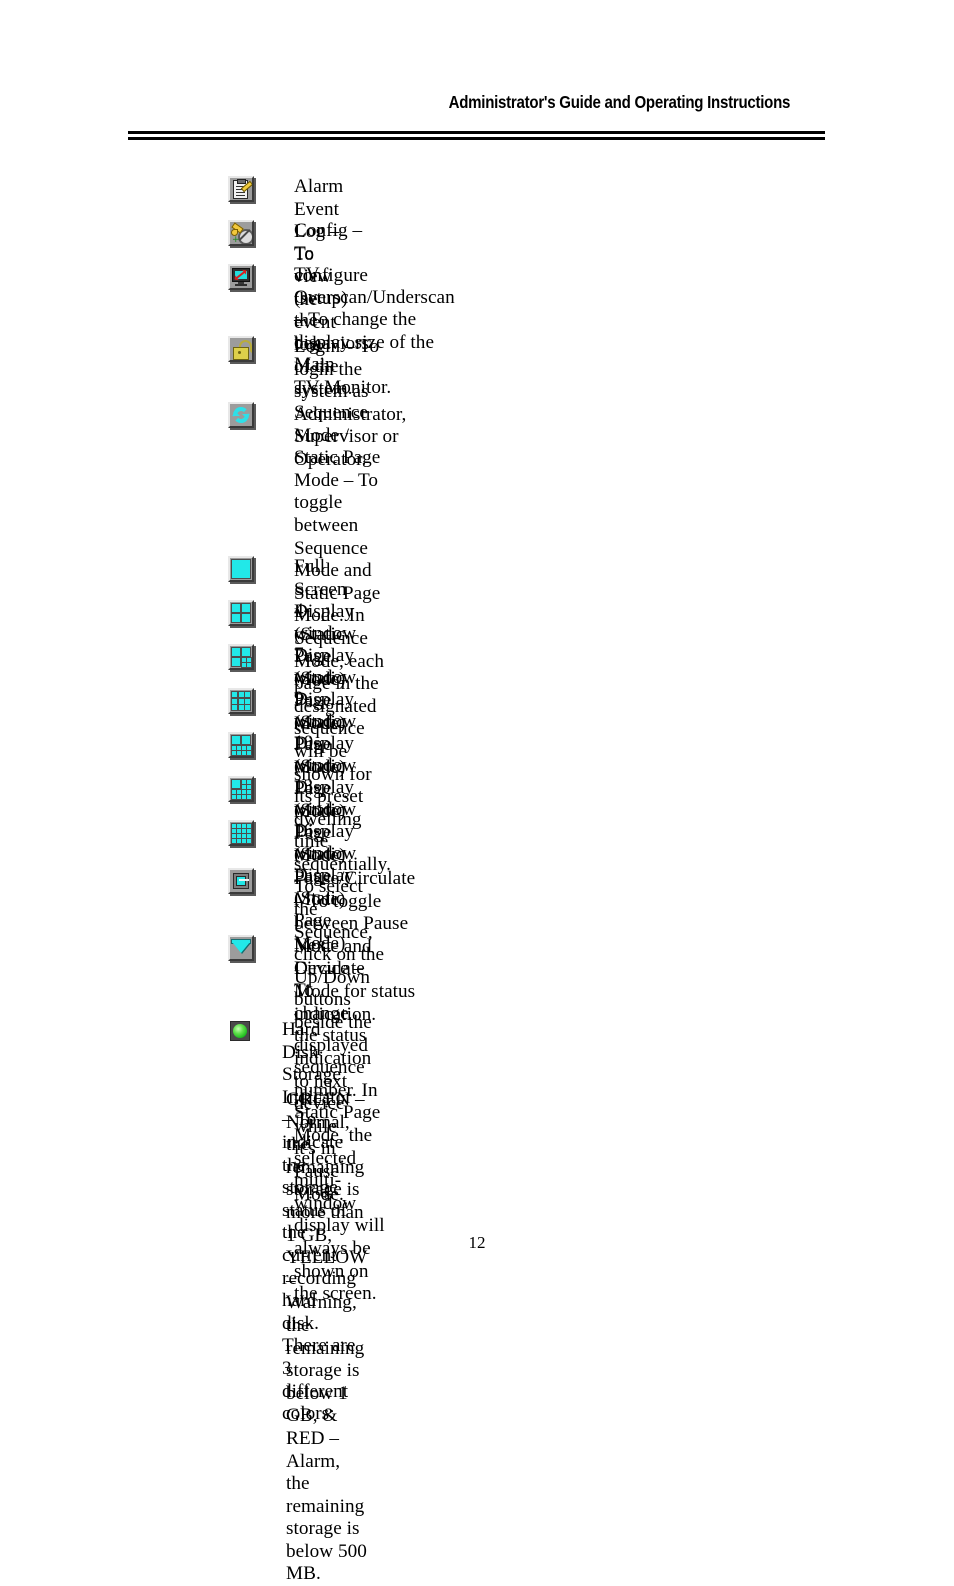  What do you see at coordinates (241, 789) in the screenshot?
I see `thirteen-window-display-icon` at bounding box center [241, 789].